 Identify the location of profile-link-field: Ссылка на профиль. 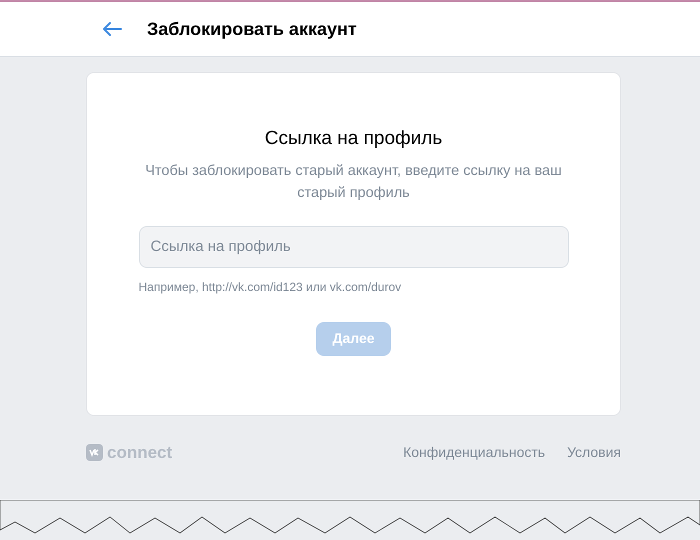
(353, 247).